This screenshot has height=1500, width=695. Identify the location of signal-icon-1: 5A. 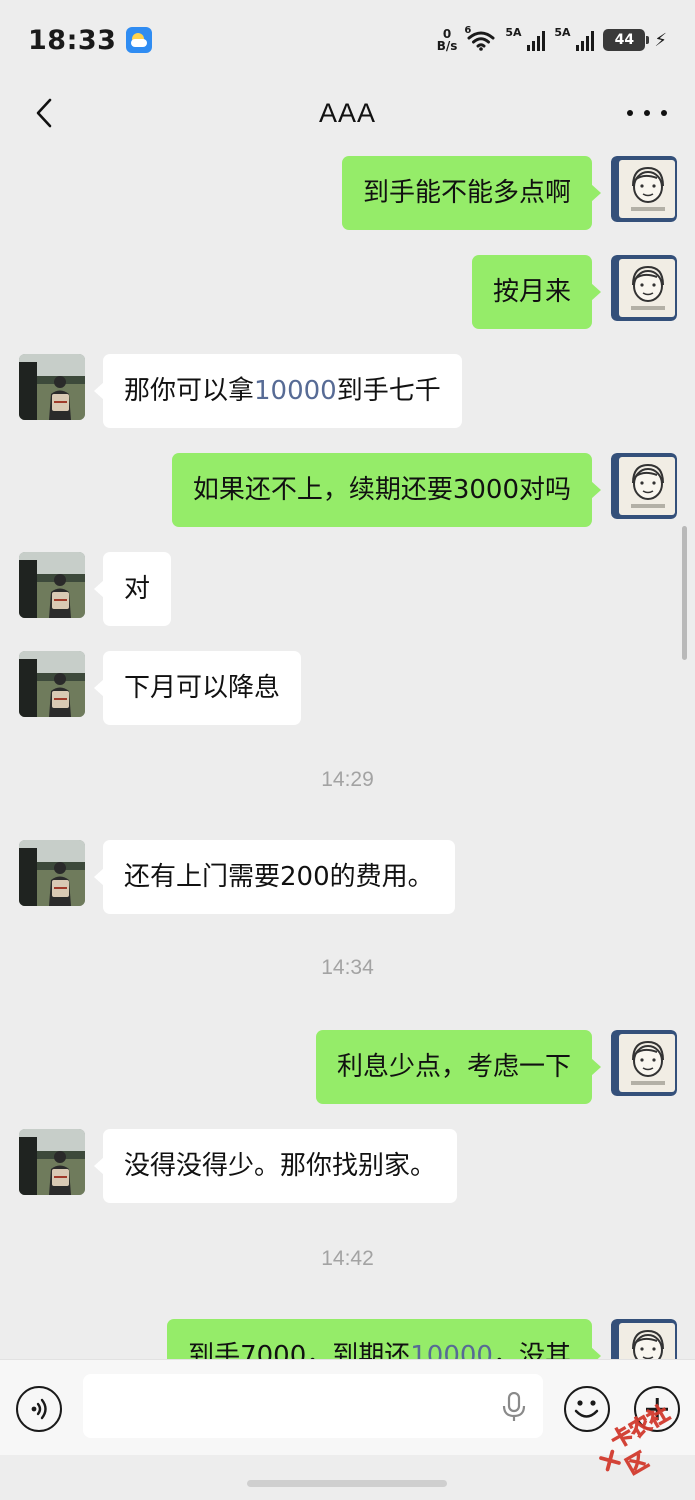
(525, 38).